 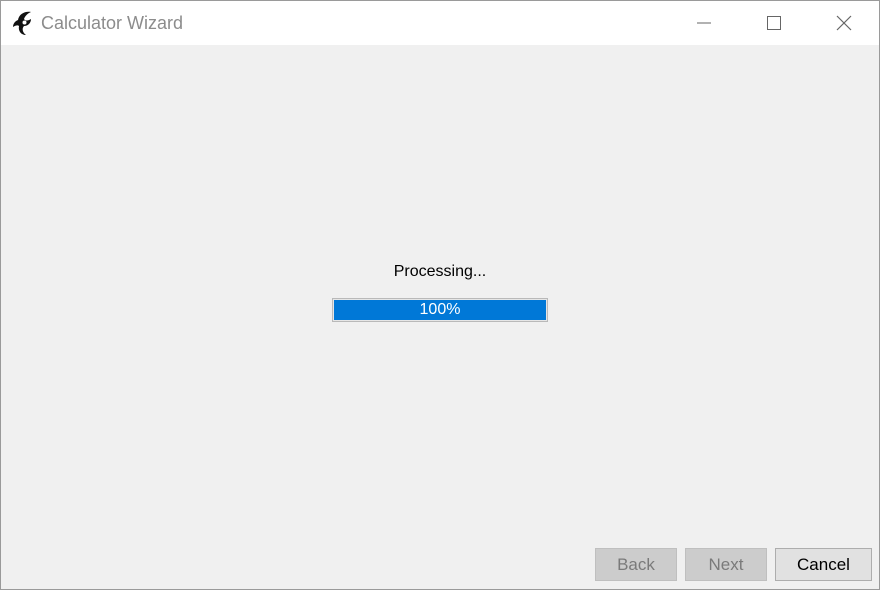 I want to click on progress-label: 100%, so click(x=440, y=309).